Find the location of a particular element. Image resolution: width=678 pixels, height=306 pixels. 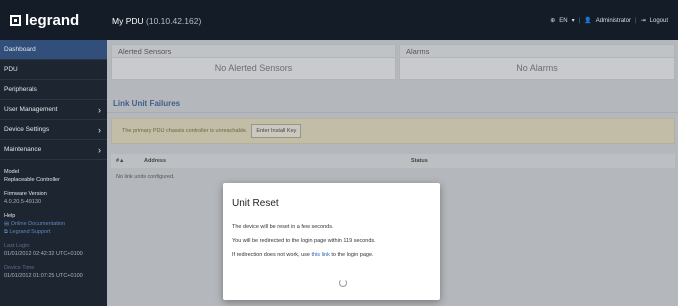

sidebar-item-label: PDU is located at coordinates (11, 69).